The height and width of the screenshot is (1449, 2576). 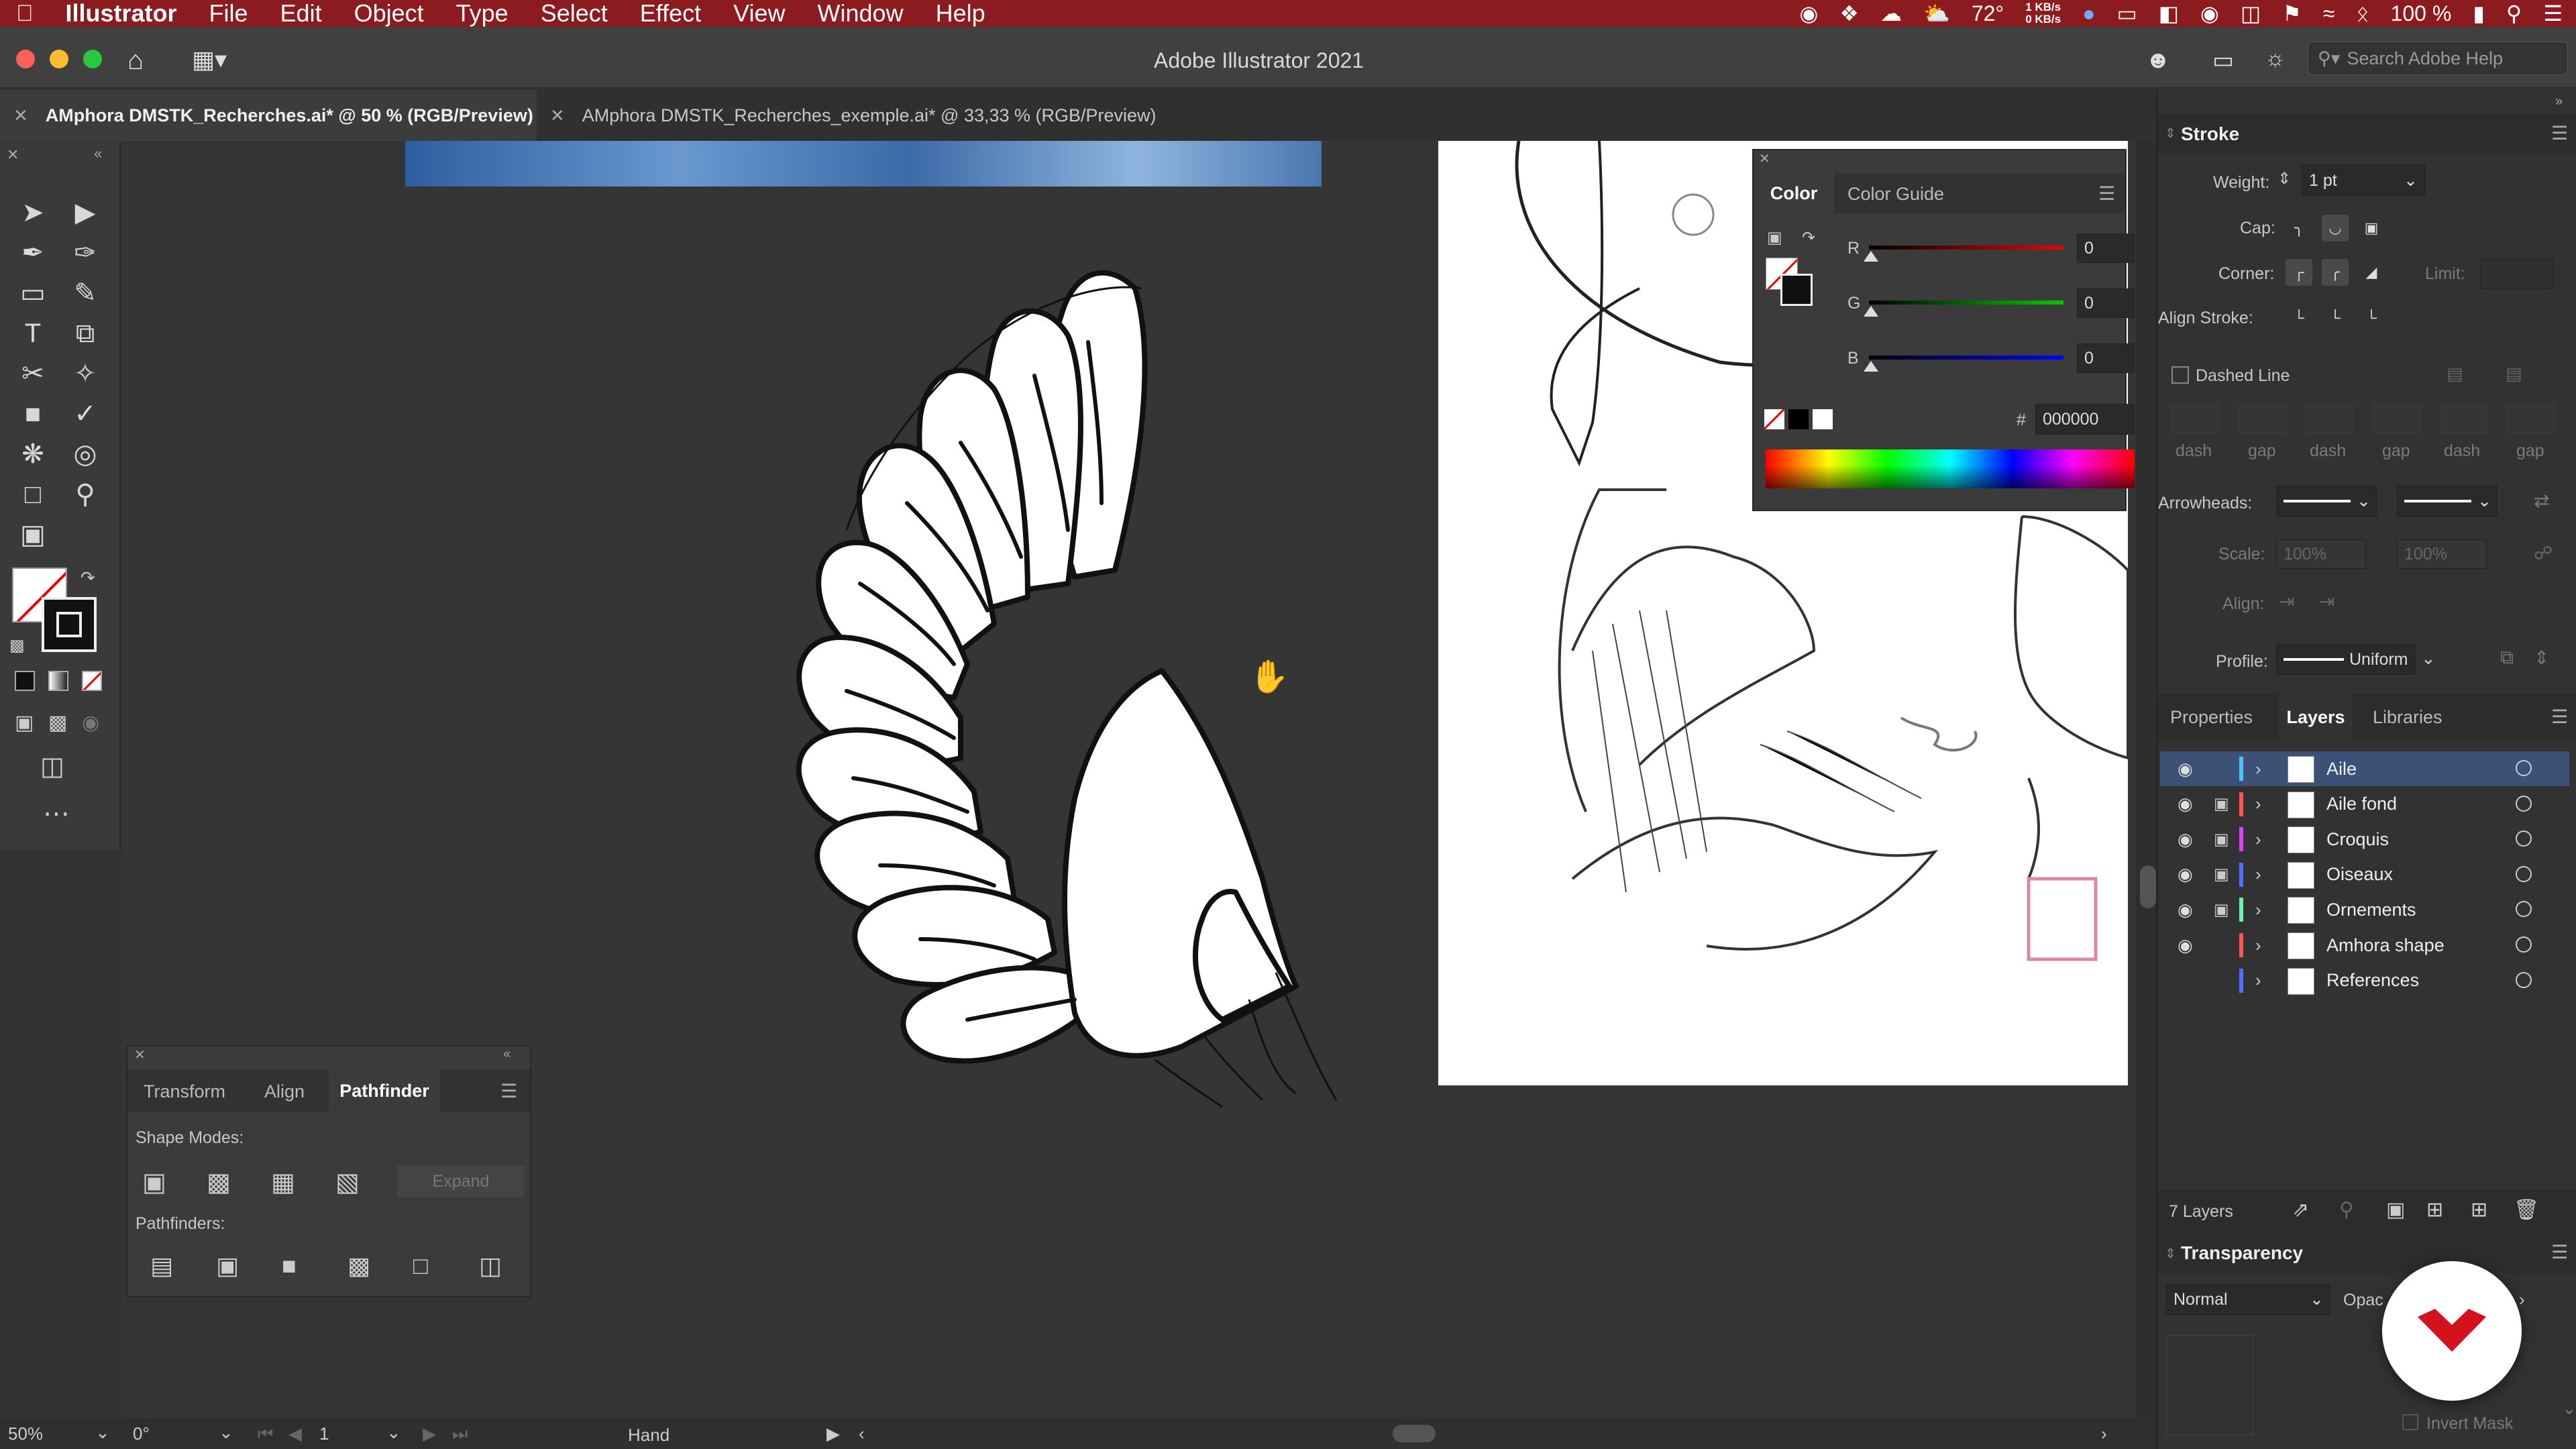 What do you see at coordinates (2364, 839) in the screenshot?
I see `layer-row: ◉ ▣ › Croquis` at bounding box center [2364, 839].